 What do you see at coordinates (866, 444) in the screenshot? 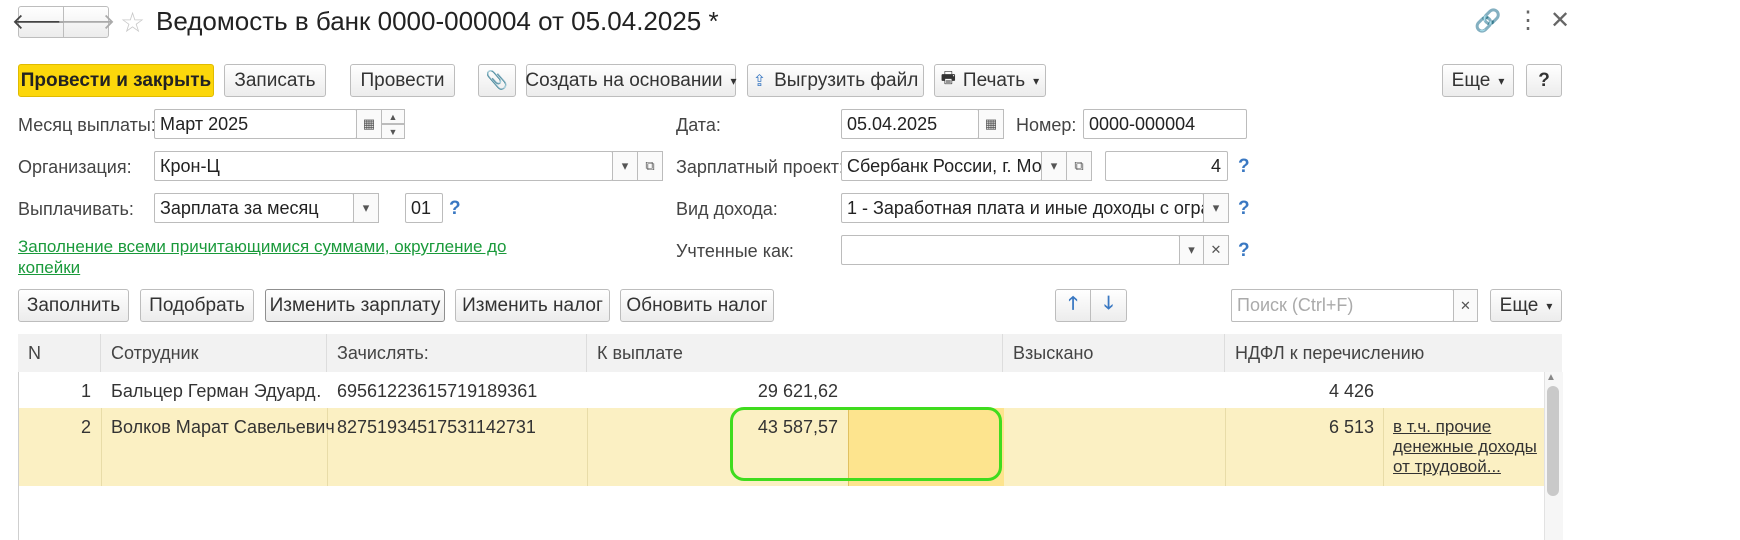
I see `highlight-outline` at bounding box center [866, 444].